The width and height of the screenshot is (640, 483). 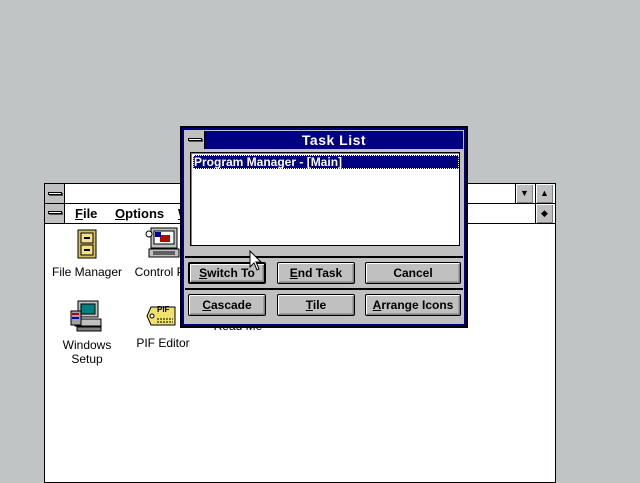 I want to click on task-list-title: Task List, so click(x=334, y=140).